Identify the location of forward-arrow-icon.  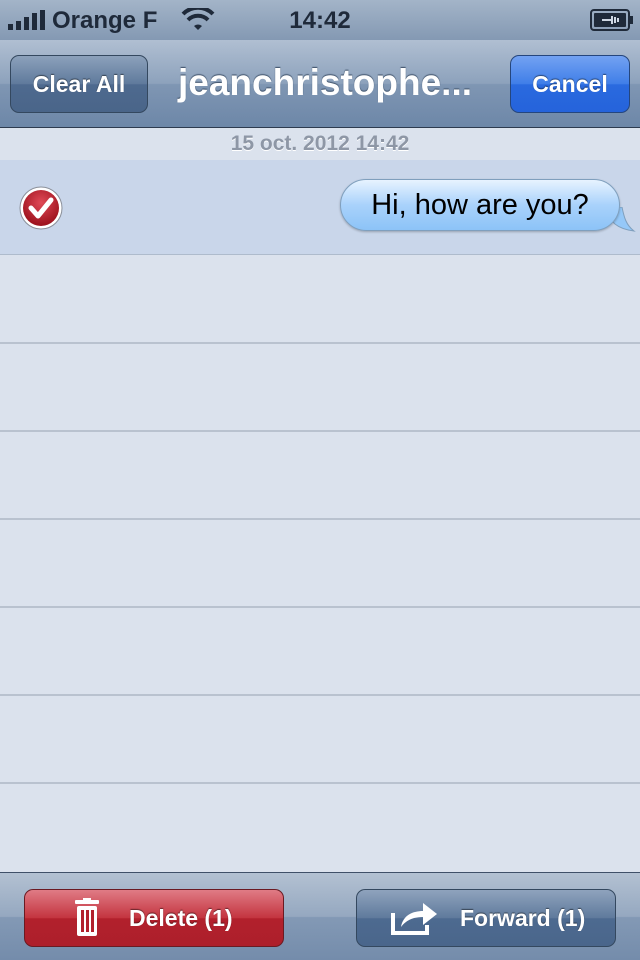
(414, 919).